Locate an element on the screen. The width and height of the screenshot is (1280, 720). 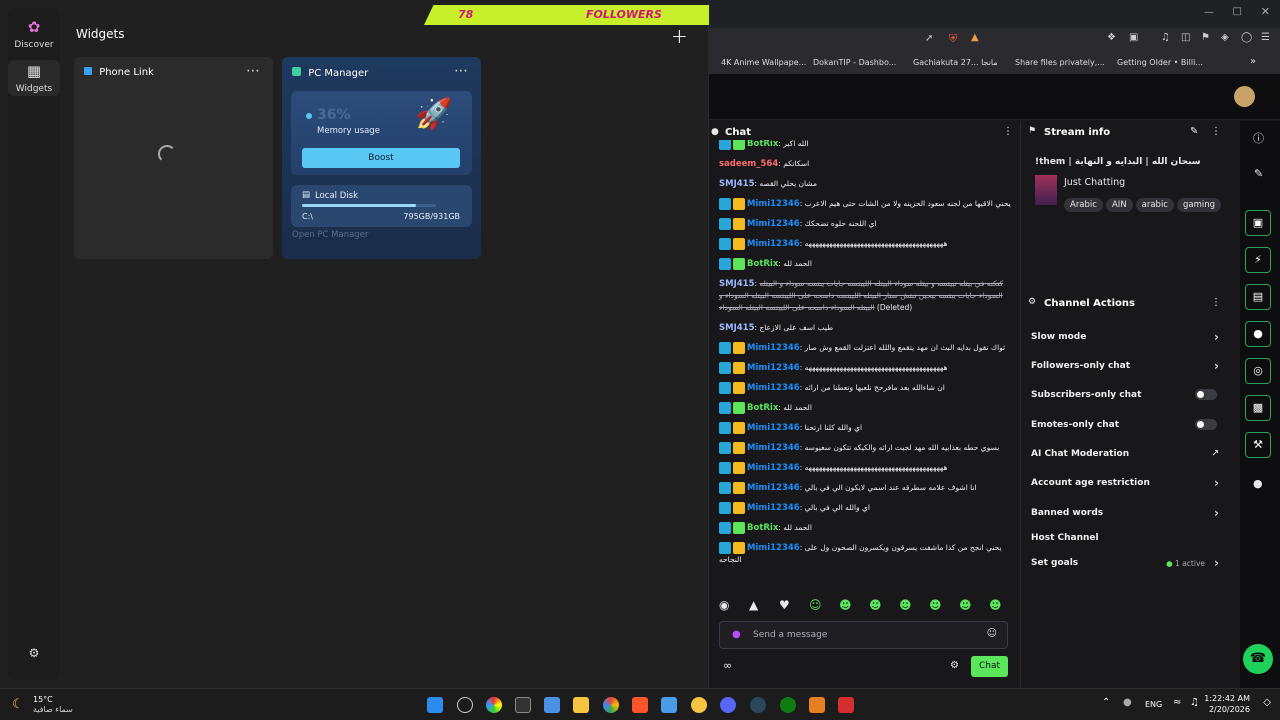
broadcast-icon: ◎ is located at coordinates (1258, 371).